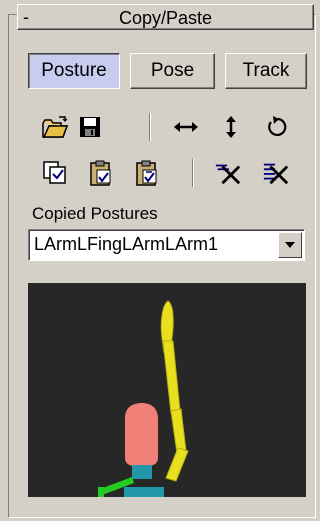 The height and width of the screenshot is (521, 320). Describe the element at coordinates (231, 127) in the screenshot. I see `mirror-vertical-icon` at that location.